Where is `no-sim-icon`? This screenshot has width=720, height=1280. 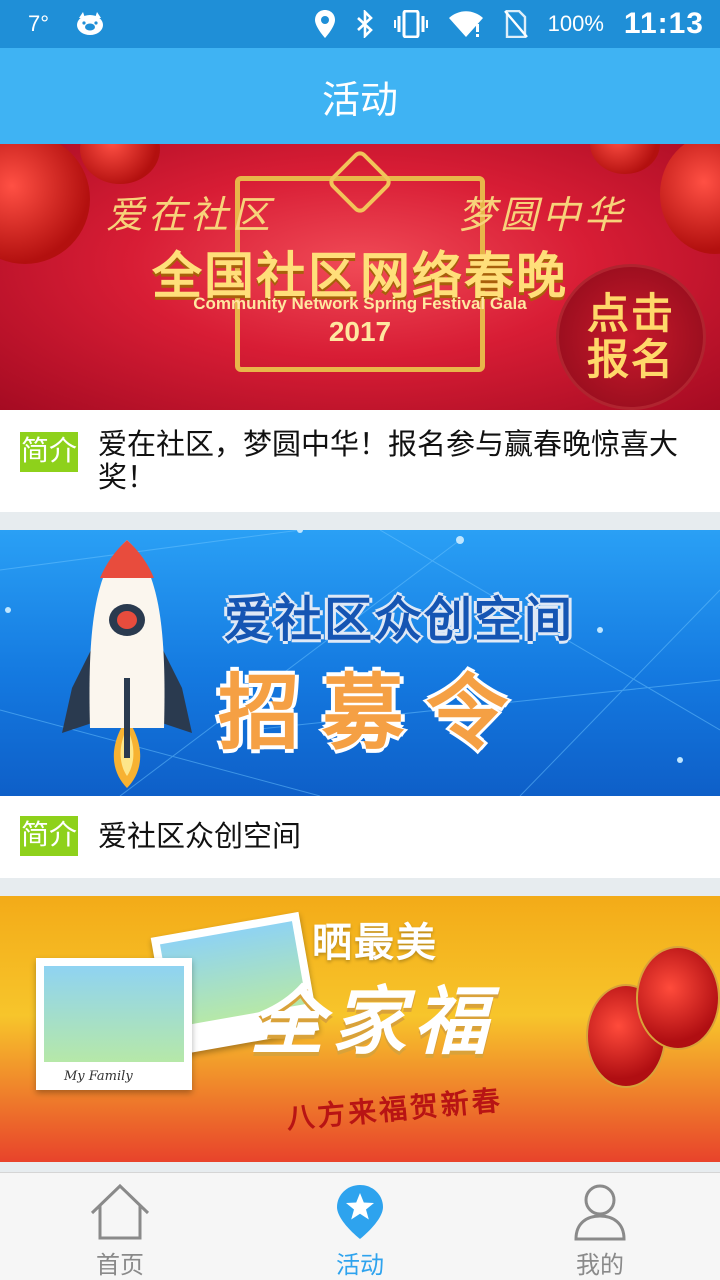 no-sim-icon is located at coordinates (515, 24).